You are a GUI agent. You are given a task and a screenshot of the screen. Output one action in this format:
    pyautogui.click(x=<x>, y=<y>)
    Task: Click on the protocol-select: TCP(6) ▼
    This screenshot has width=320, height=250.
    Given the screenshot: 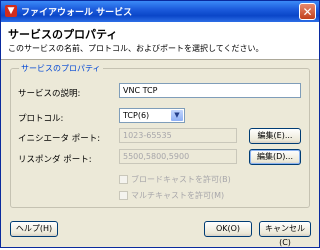 What is the action you would take?
    pyautogui.click(x=152, y=115)
    